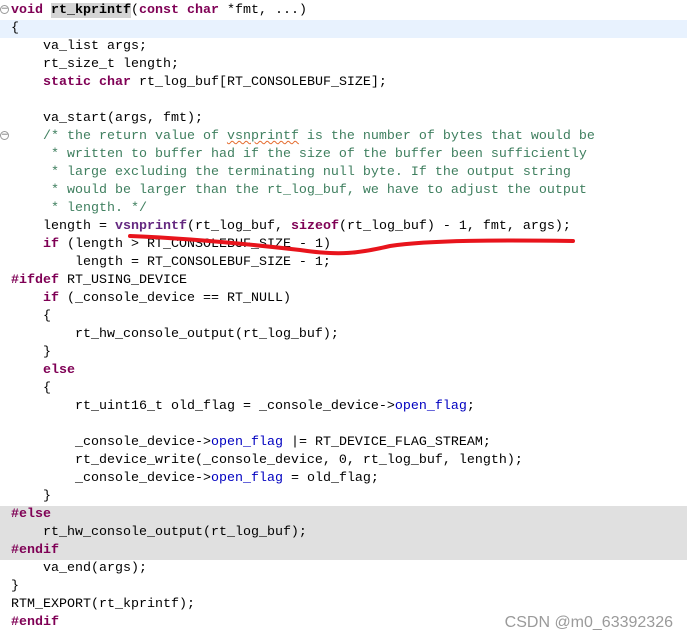  I want to click on code-line: #else, so click(343, 515).